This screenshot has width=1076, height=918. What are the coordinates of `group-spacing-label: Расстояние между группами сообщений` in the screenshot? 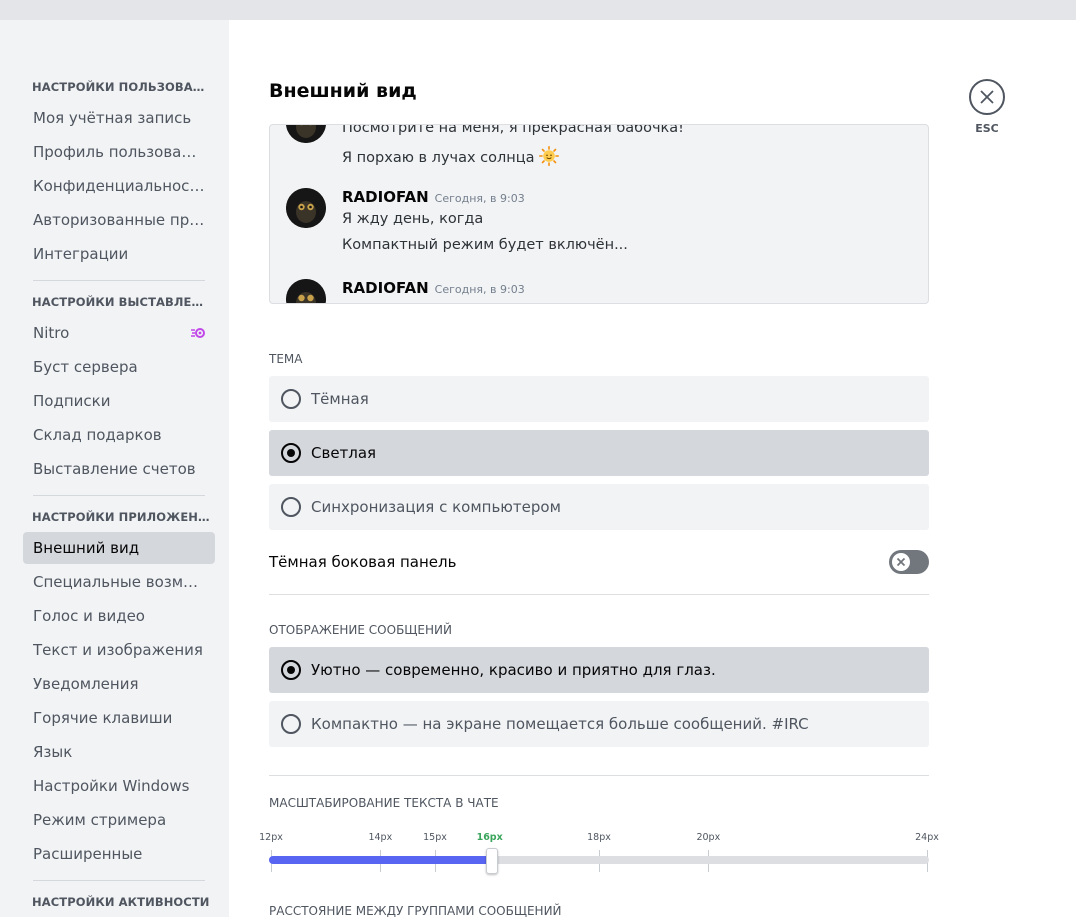 It's located at (415, 911).